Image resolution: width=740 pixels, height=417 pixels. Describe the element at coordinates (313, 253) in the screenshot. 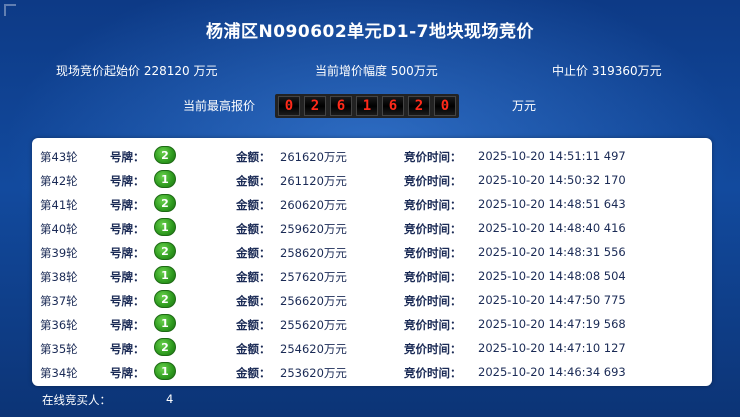

I see `bid-amount: 258620万元` at that location.